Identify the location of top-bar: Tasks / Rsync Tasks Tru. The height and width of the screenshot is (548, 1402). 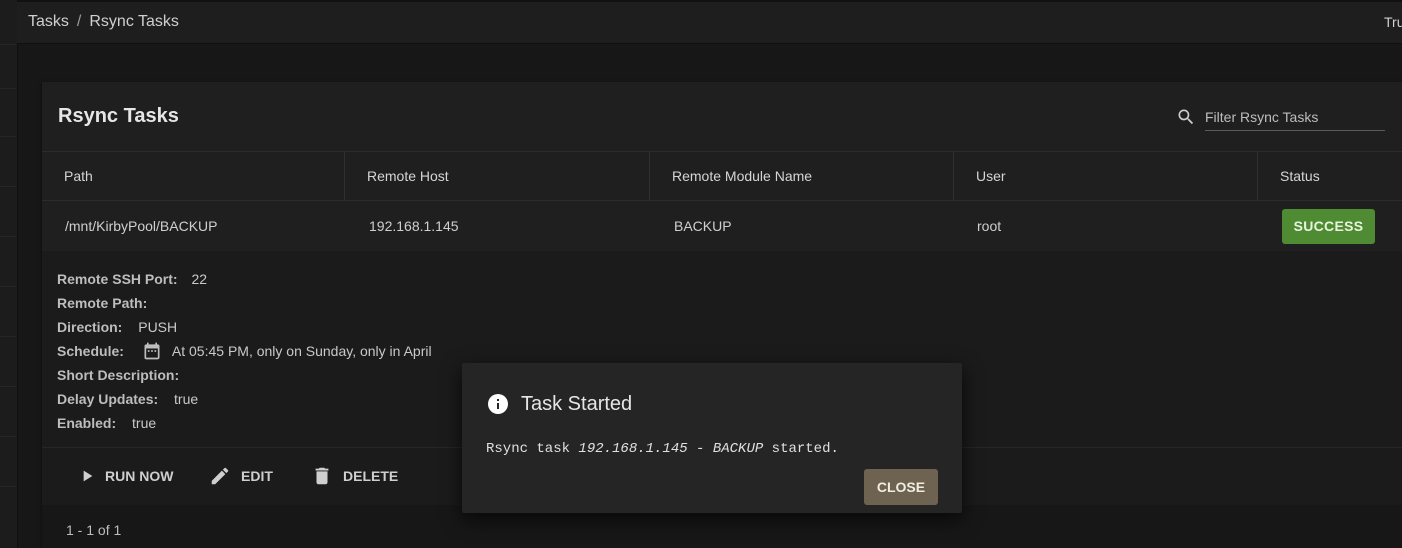
(709, 22).